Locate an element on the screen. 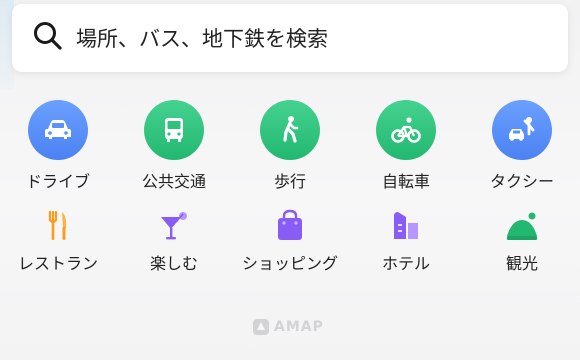 This screenshot has height=360, width=580. hotel-icon is located at coordinates (406, 226).